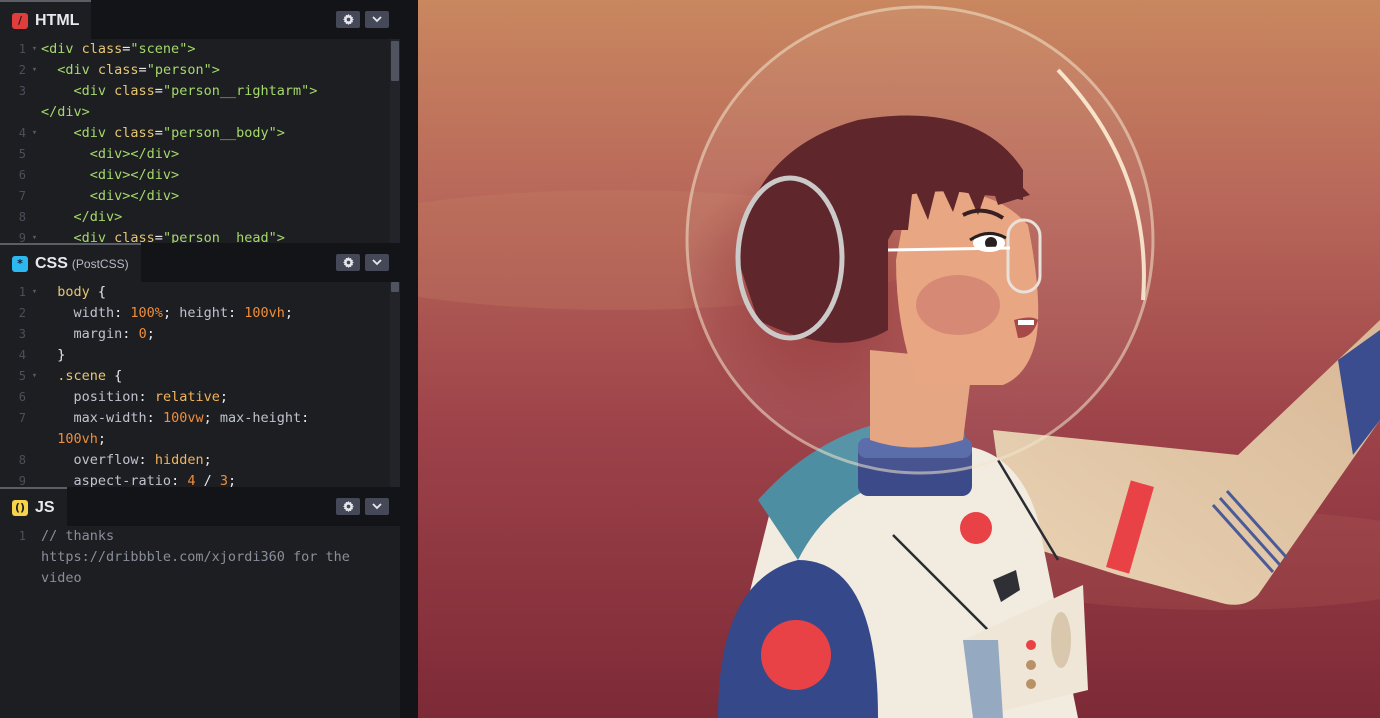 This screenshot has height=718, width=1380. What do you see at coordinates (377, 262) in the screenshot?
I see `css-collapse-button` at bounding box center [377, 262].